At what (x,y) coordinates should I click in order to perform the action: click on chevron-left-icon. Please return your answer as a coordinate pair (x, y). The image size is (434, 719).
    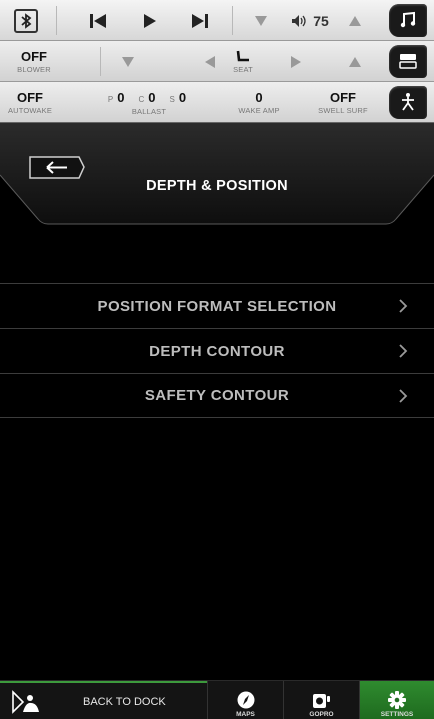
    Looking at the image, I should click on (210, 61).